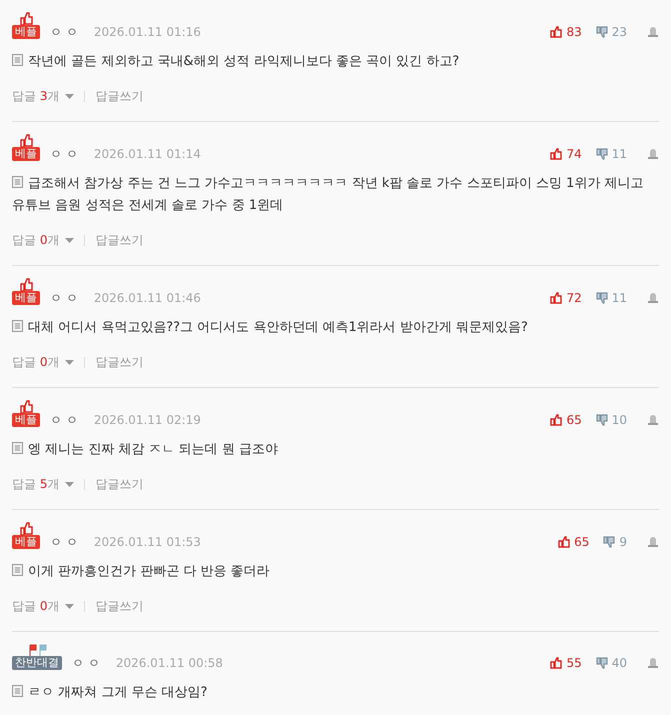 The image size is (671, 715). What do you see at coordinates (147, 154) in the screenshot?
I see `comment-date: 2026.01.11 01:14` at bounding box center [147, 154].